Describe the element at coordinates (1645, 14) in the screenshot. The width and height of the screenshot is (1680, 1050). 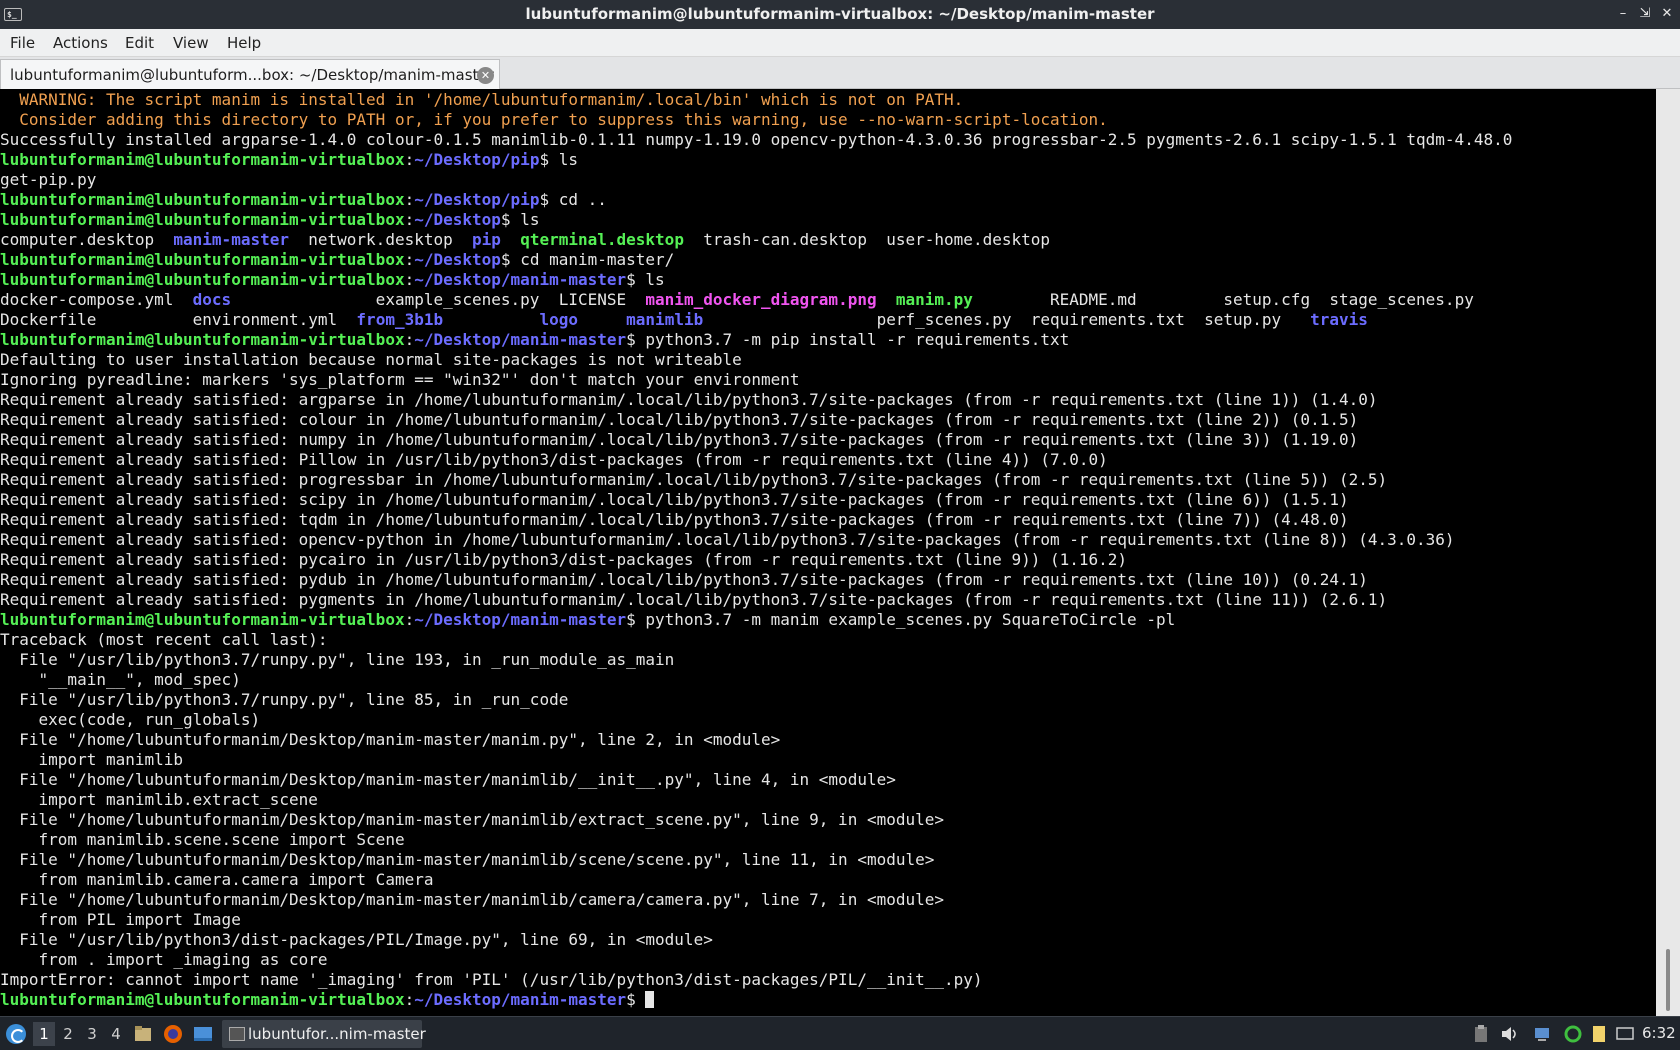
I see `maximize-icon: ⇲` at that location.